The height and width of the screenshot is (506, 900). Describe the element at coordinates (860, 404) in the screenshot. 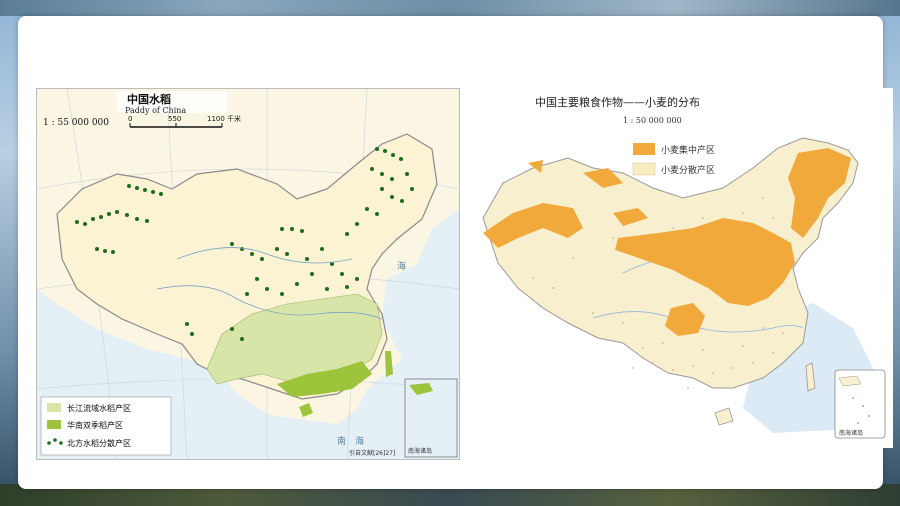

I see `wheat-south-sea-inset: 南海诸岛` at that location.